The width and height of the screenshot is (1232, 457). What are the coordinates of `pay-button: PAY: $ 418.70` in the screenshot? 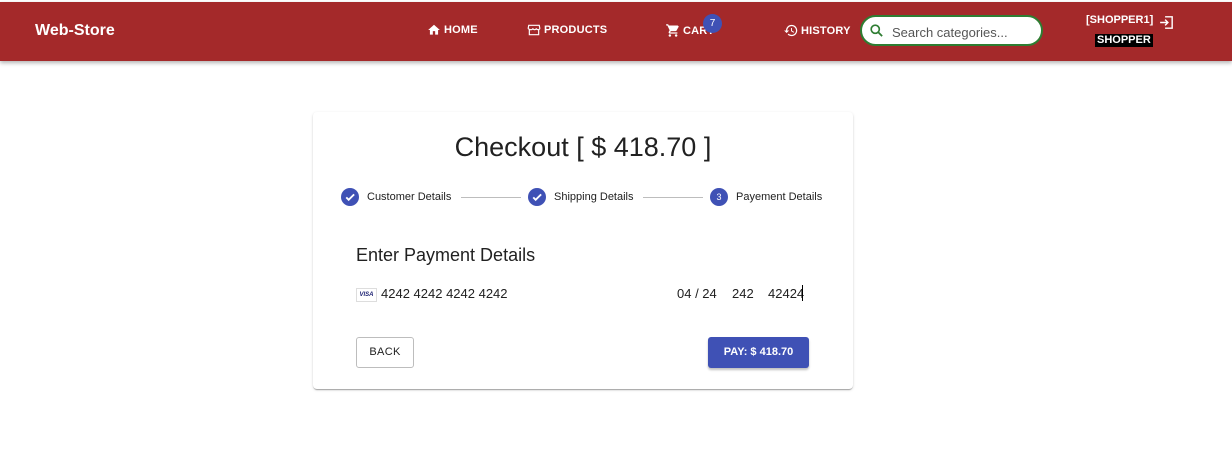 It's located at (758, 352).